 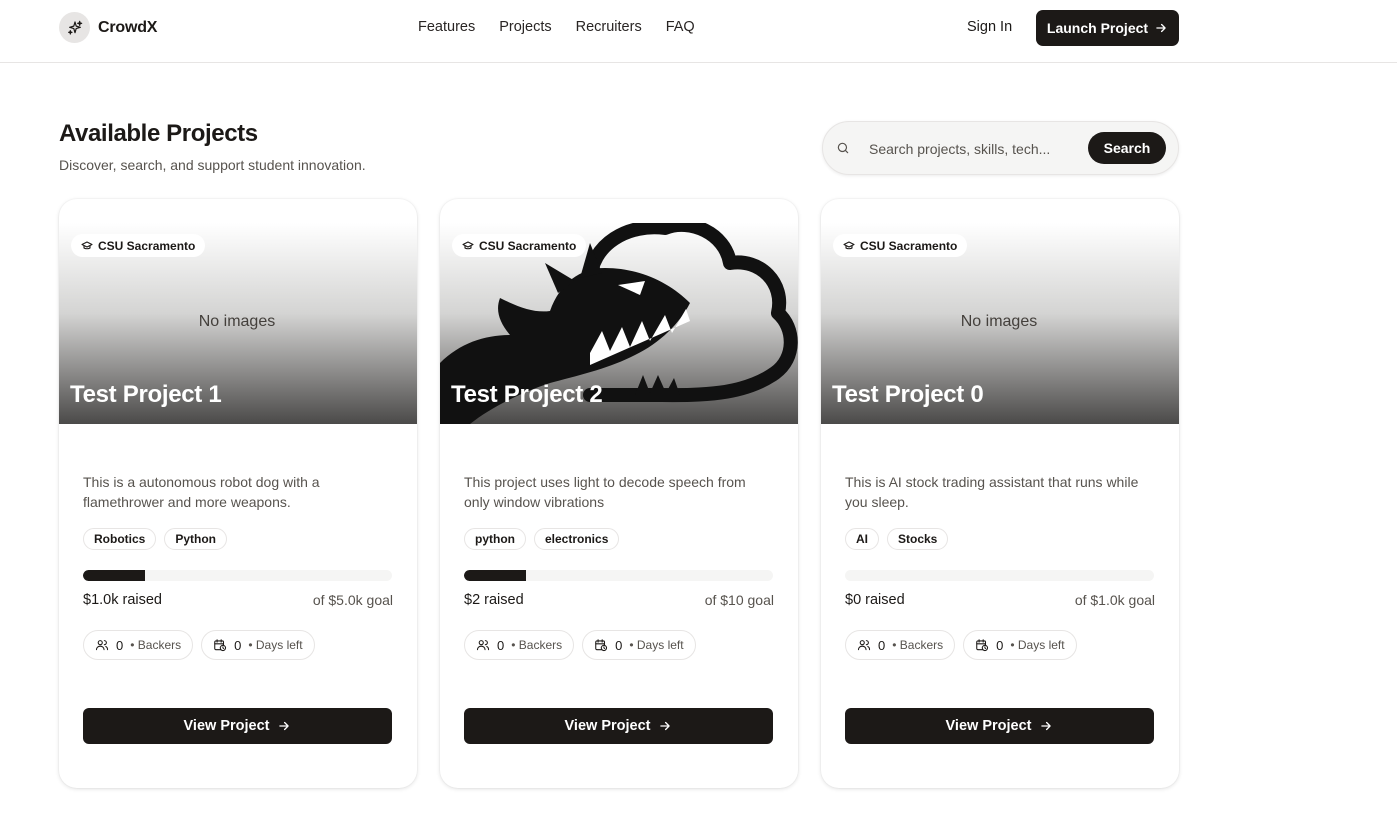 I want to click on tag-list: AI Stocks, so click(x=897, y=539).